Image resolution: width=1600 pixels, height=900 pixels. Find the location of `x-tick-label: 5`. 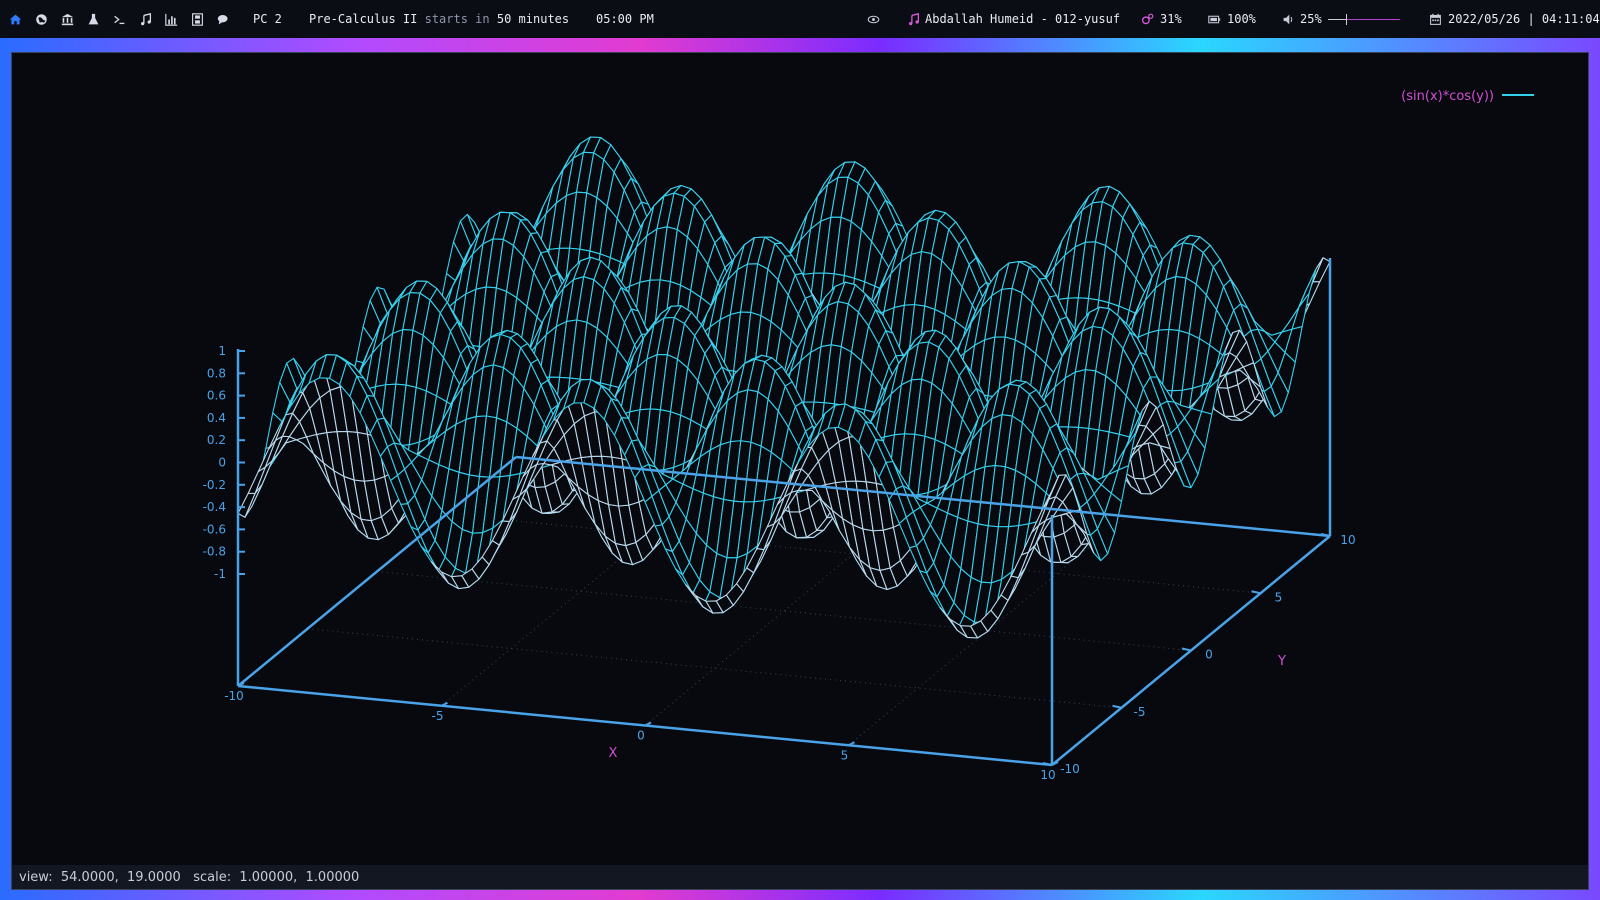

x-tick-label: 5 is located at coordinates (845, 755).